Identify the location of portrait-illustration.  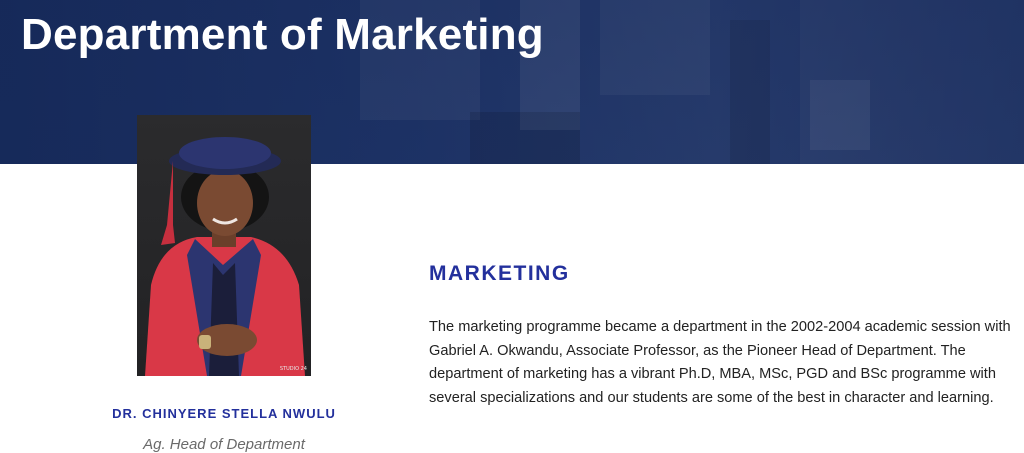
(225, 256).